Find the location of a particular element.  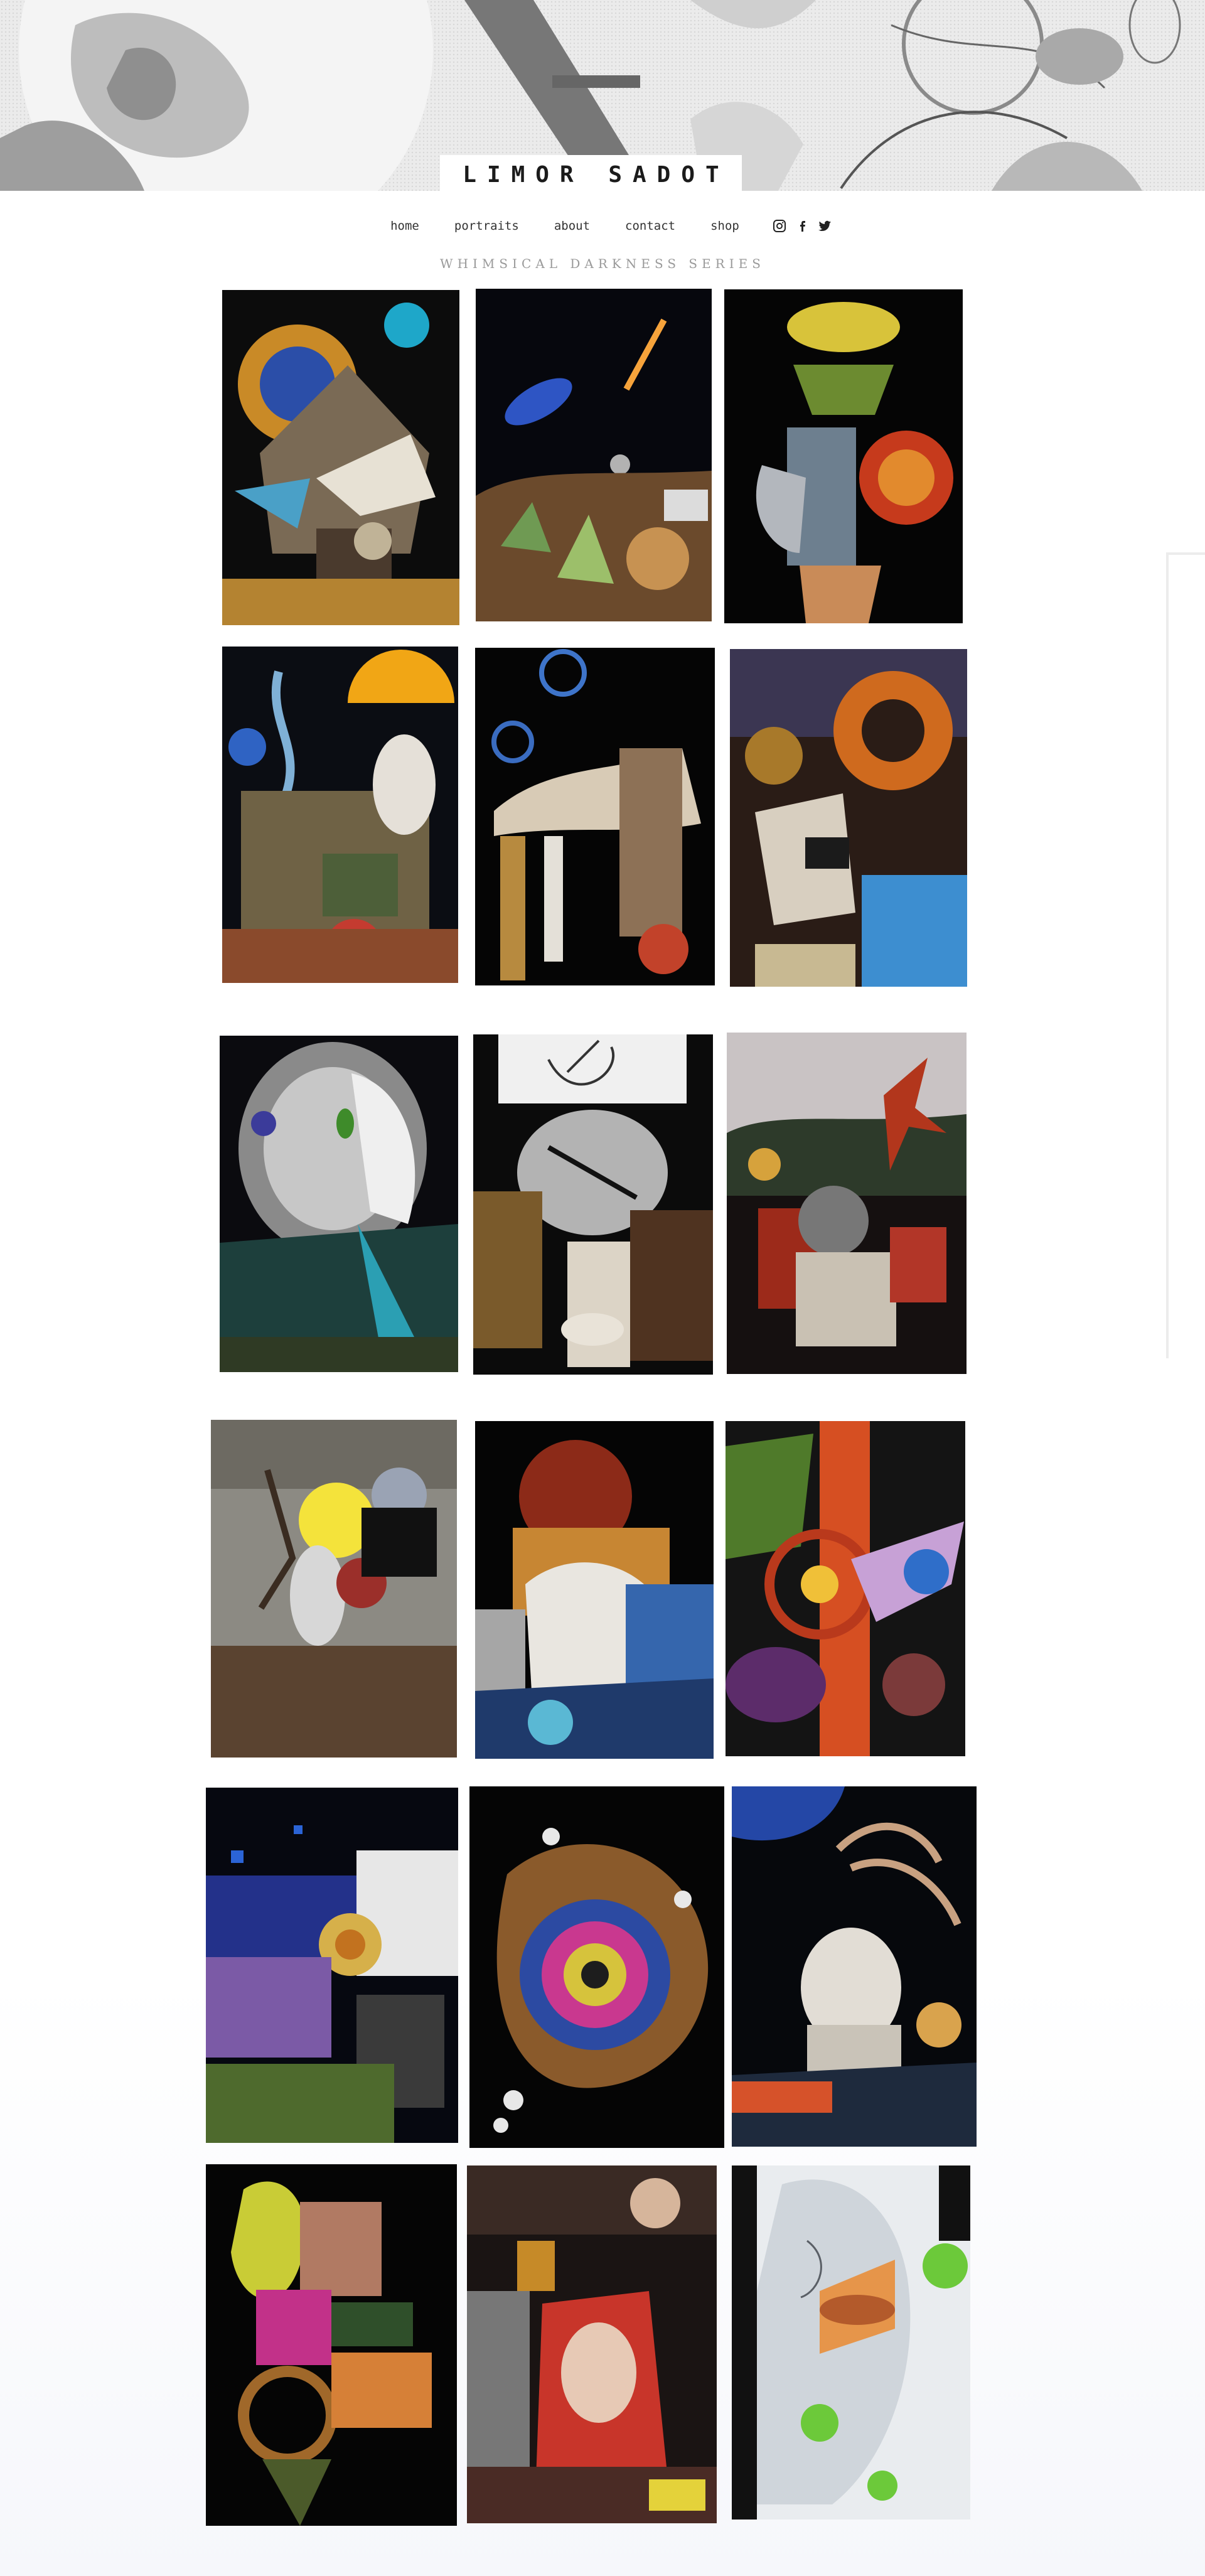

social-links is located at coordinates (802, 225).